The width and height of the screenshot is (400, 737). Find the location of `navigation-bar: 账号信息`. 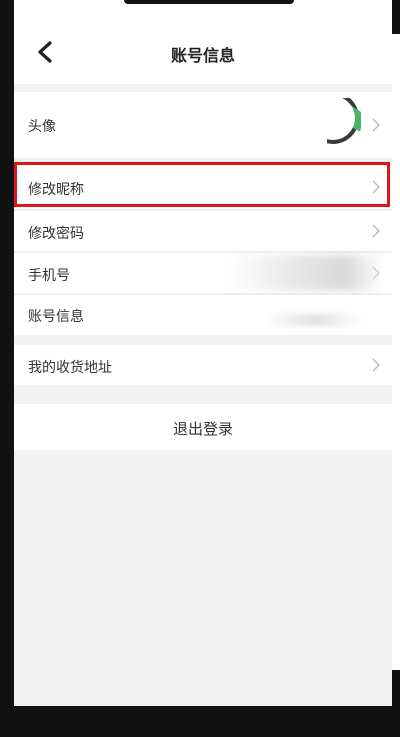

navigation-bar: 账号信息 is located at coordinates (203, 53).